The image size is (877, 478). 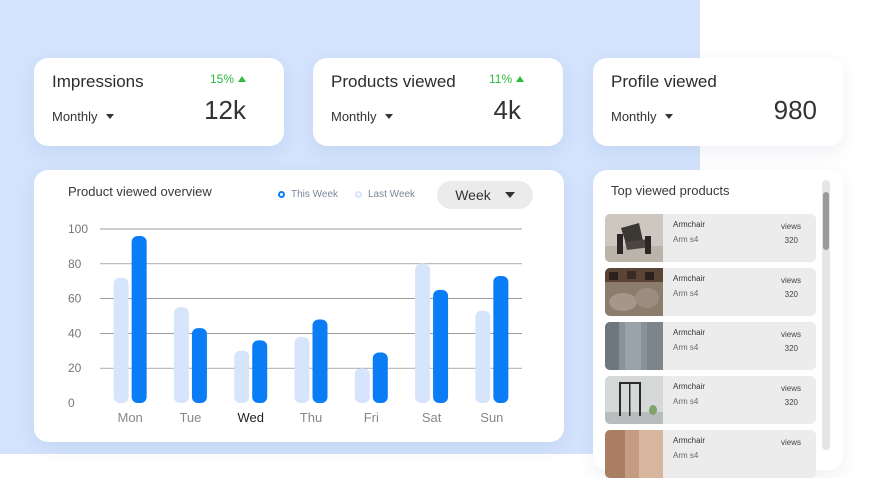 What do you see at coordinates (190, 417) in the screenshot?
I see `x-tick-label: Tue` at bounding box center [190, 417].